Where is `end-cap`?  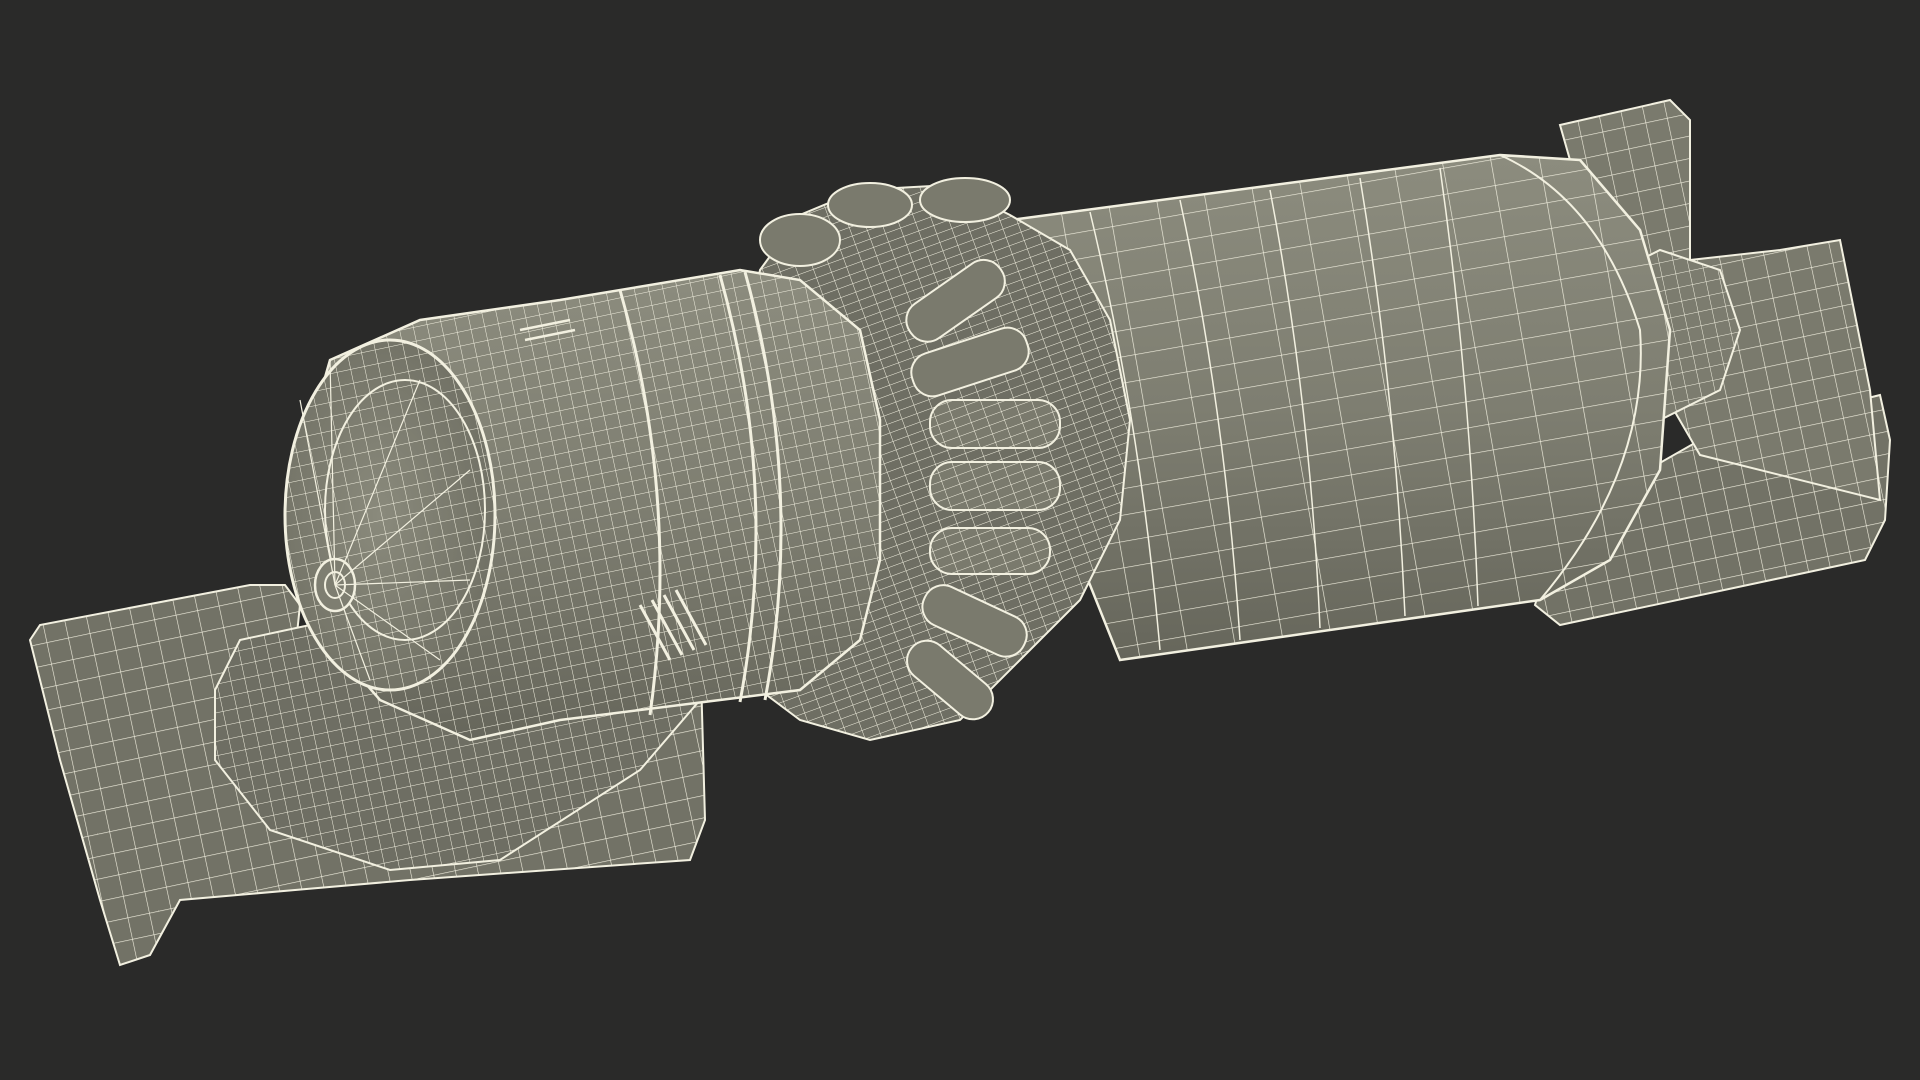
end-cap is located at coordinates (390, 515).